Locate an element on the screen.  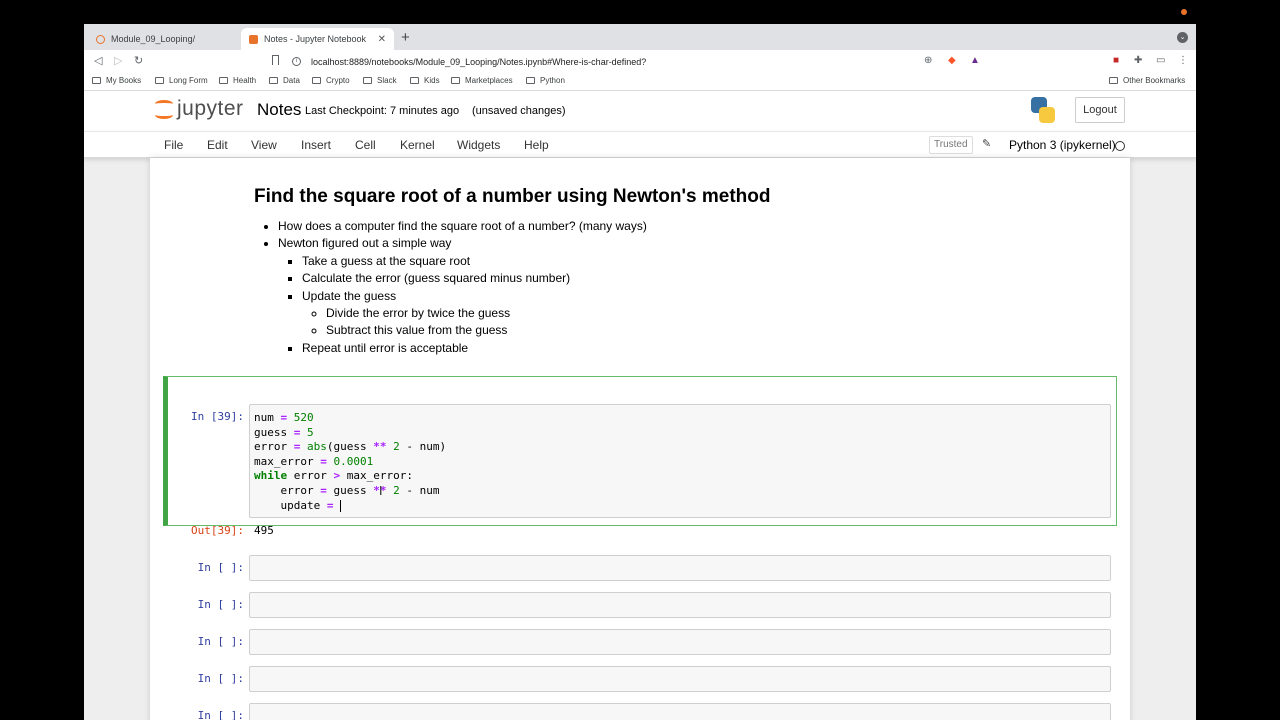
bookmark-slack: Slack is located at coordinates (380, 80).